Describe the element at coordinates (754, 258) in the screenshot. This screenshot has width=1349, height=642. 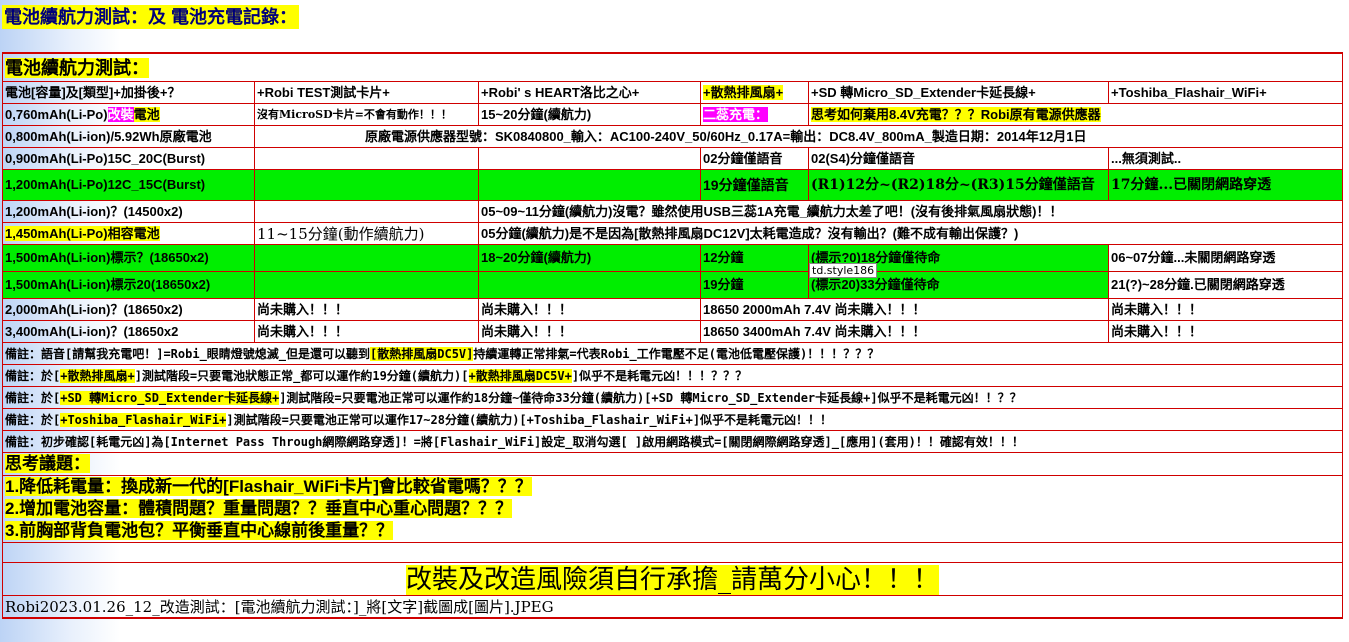
I see `table-cell: 12分鐘` at that location.